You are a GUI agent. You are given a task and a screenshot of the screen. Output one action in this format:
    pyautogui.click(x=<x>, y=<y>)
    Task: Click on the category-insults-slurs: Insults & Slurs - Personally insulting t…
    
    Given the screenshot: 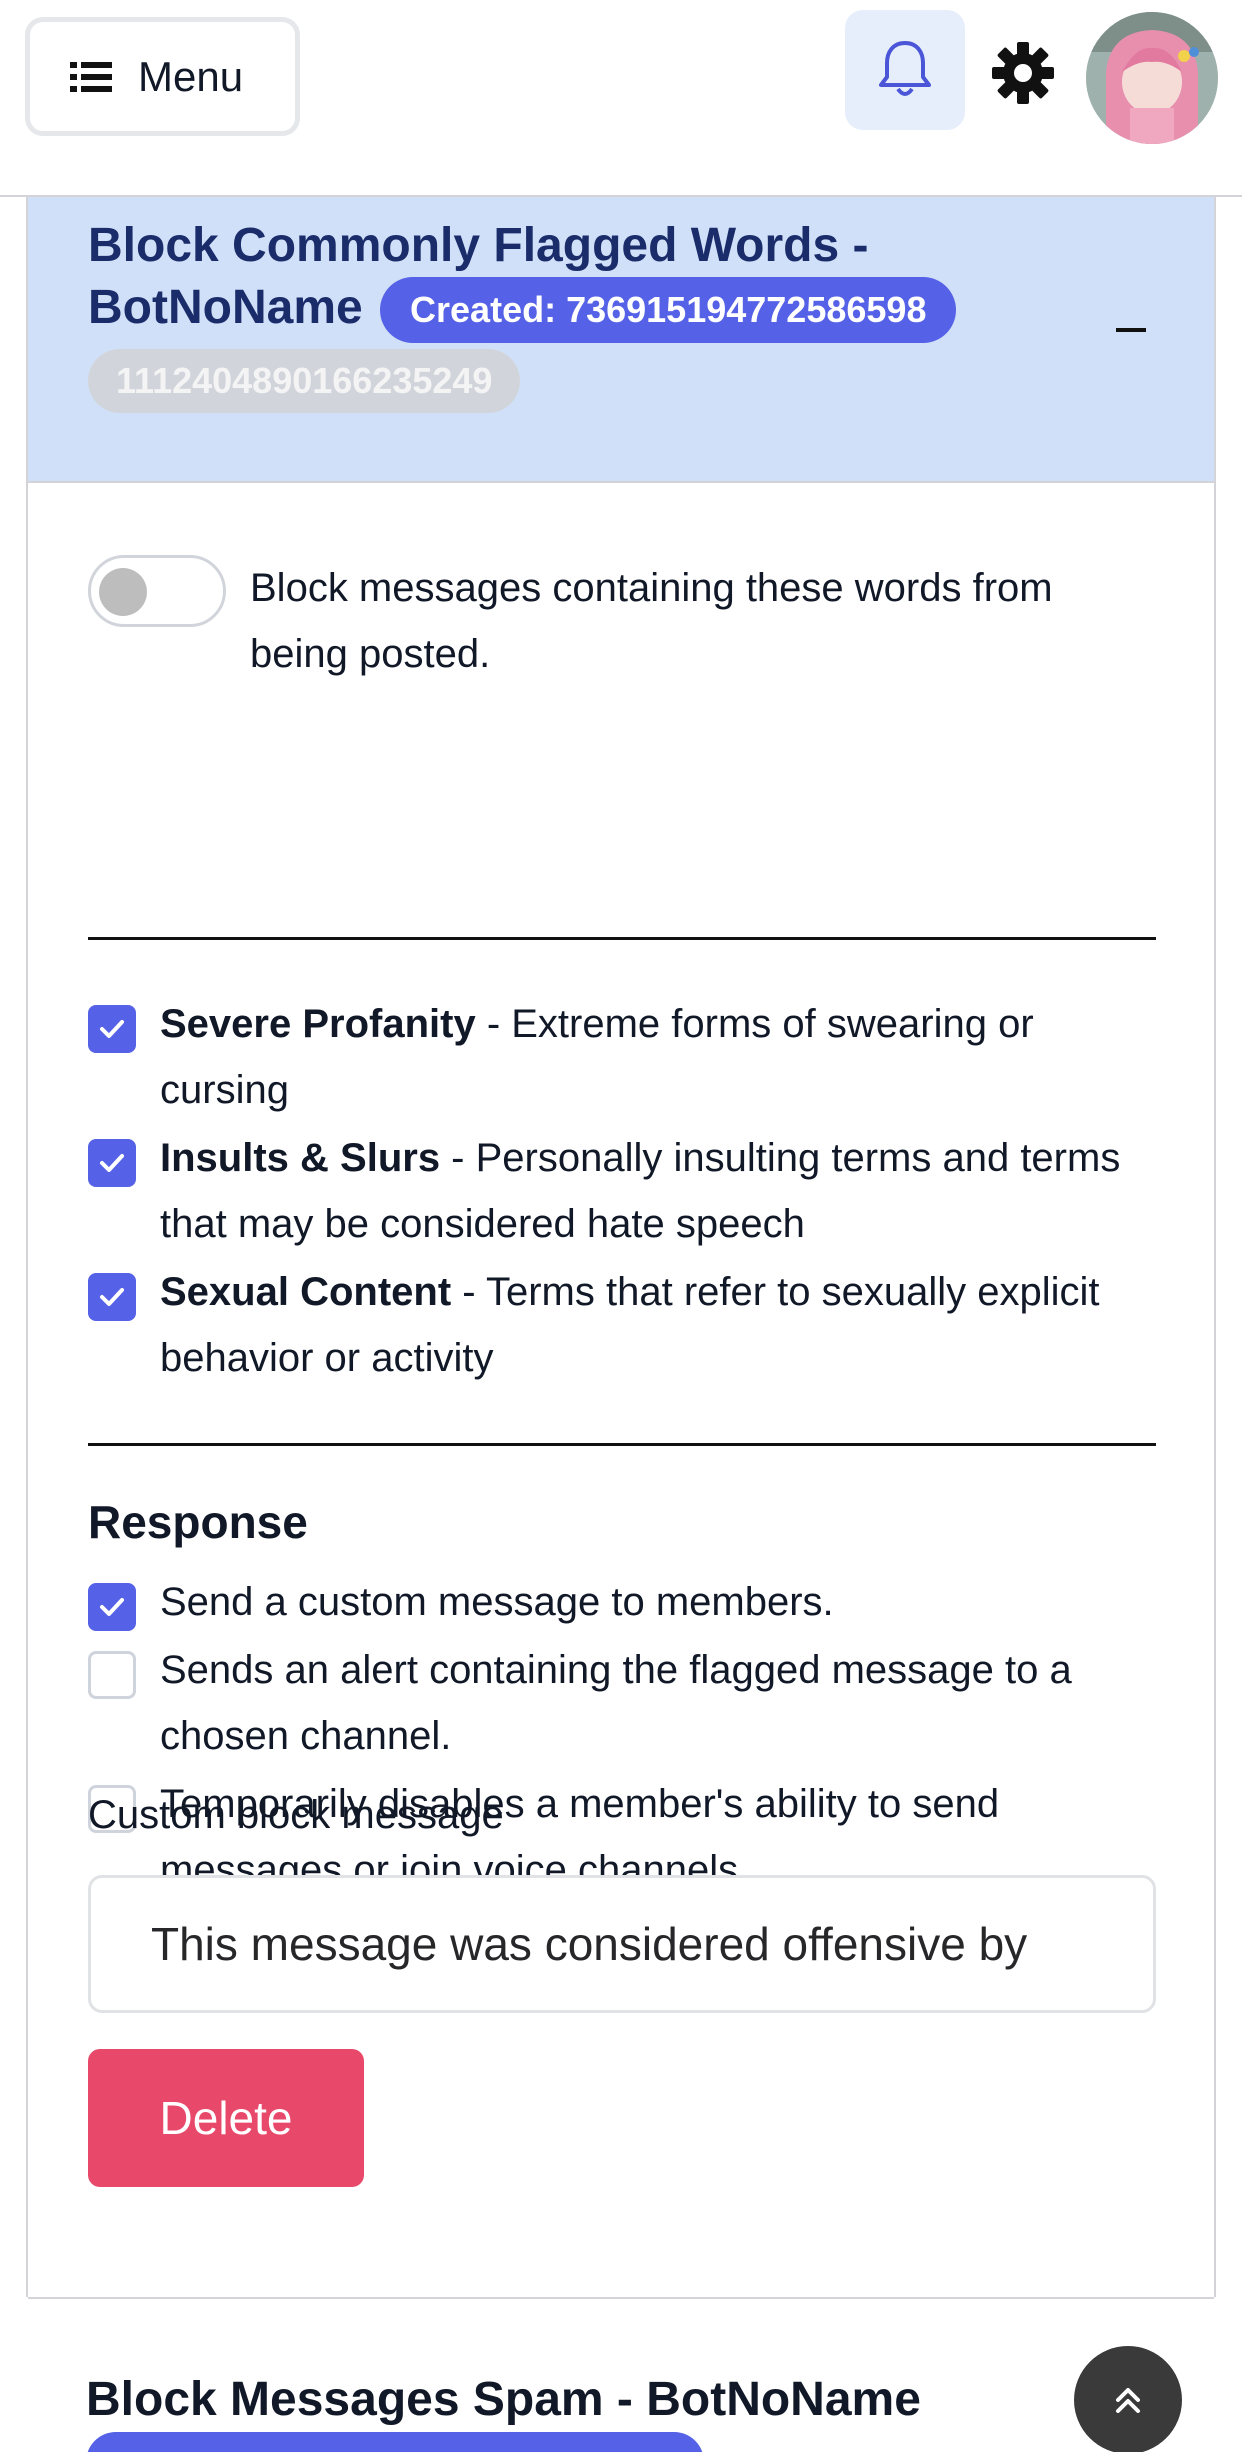 What is the action you would take?
    pyautogui.click(x=623, y=1191)
    